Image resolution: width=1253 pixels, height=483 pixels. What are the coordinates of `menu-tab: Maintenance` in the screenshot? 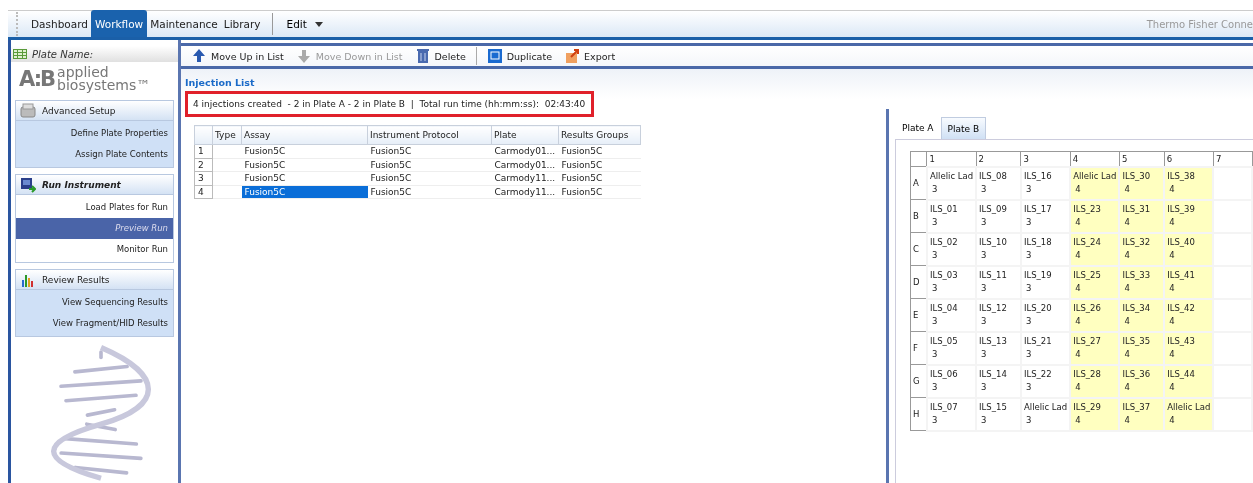 It's located at (184, 24).